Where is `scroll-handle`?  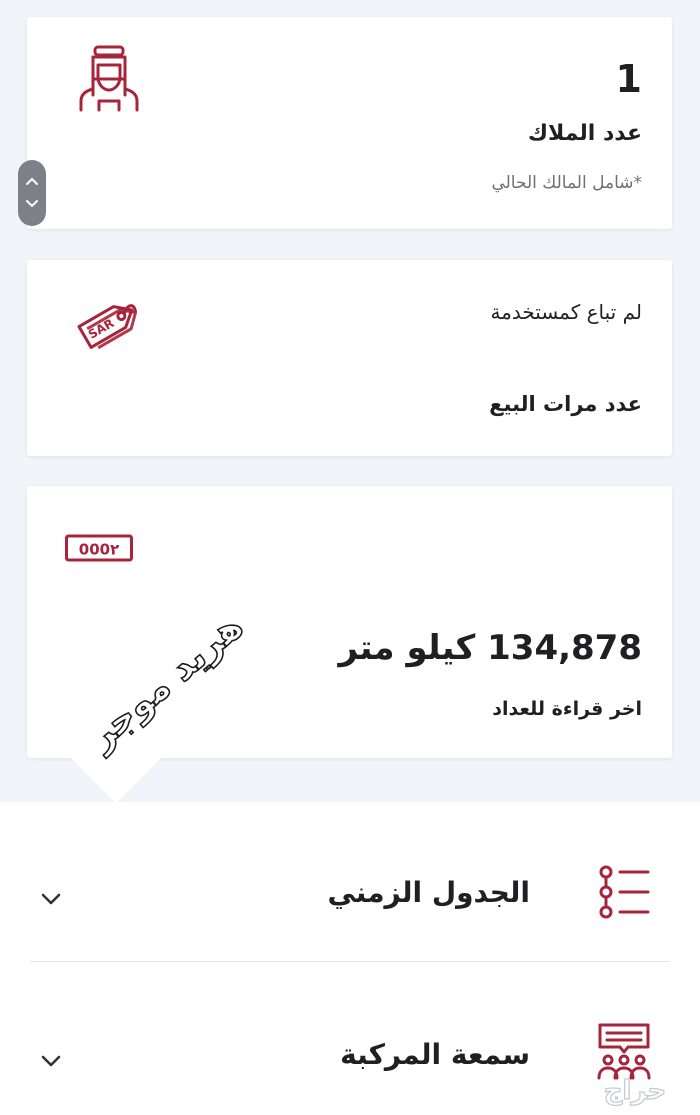 scroll-handle is located at coordinates (32, 193).